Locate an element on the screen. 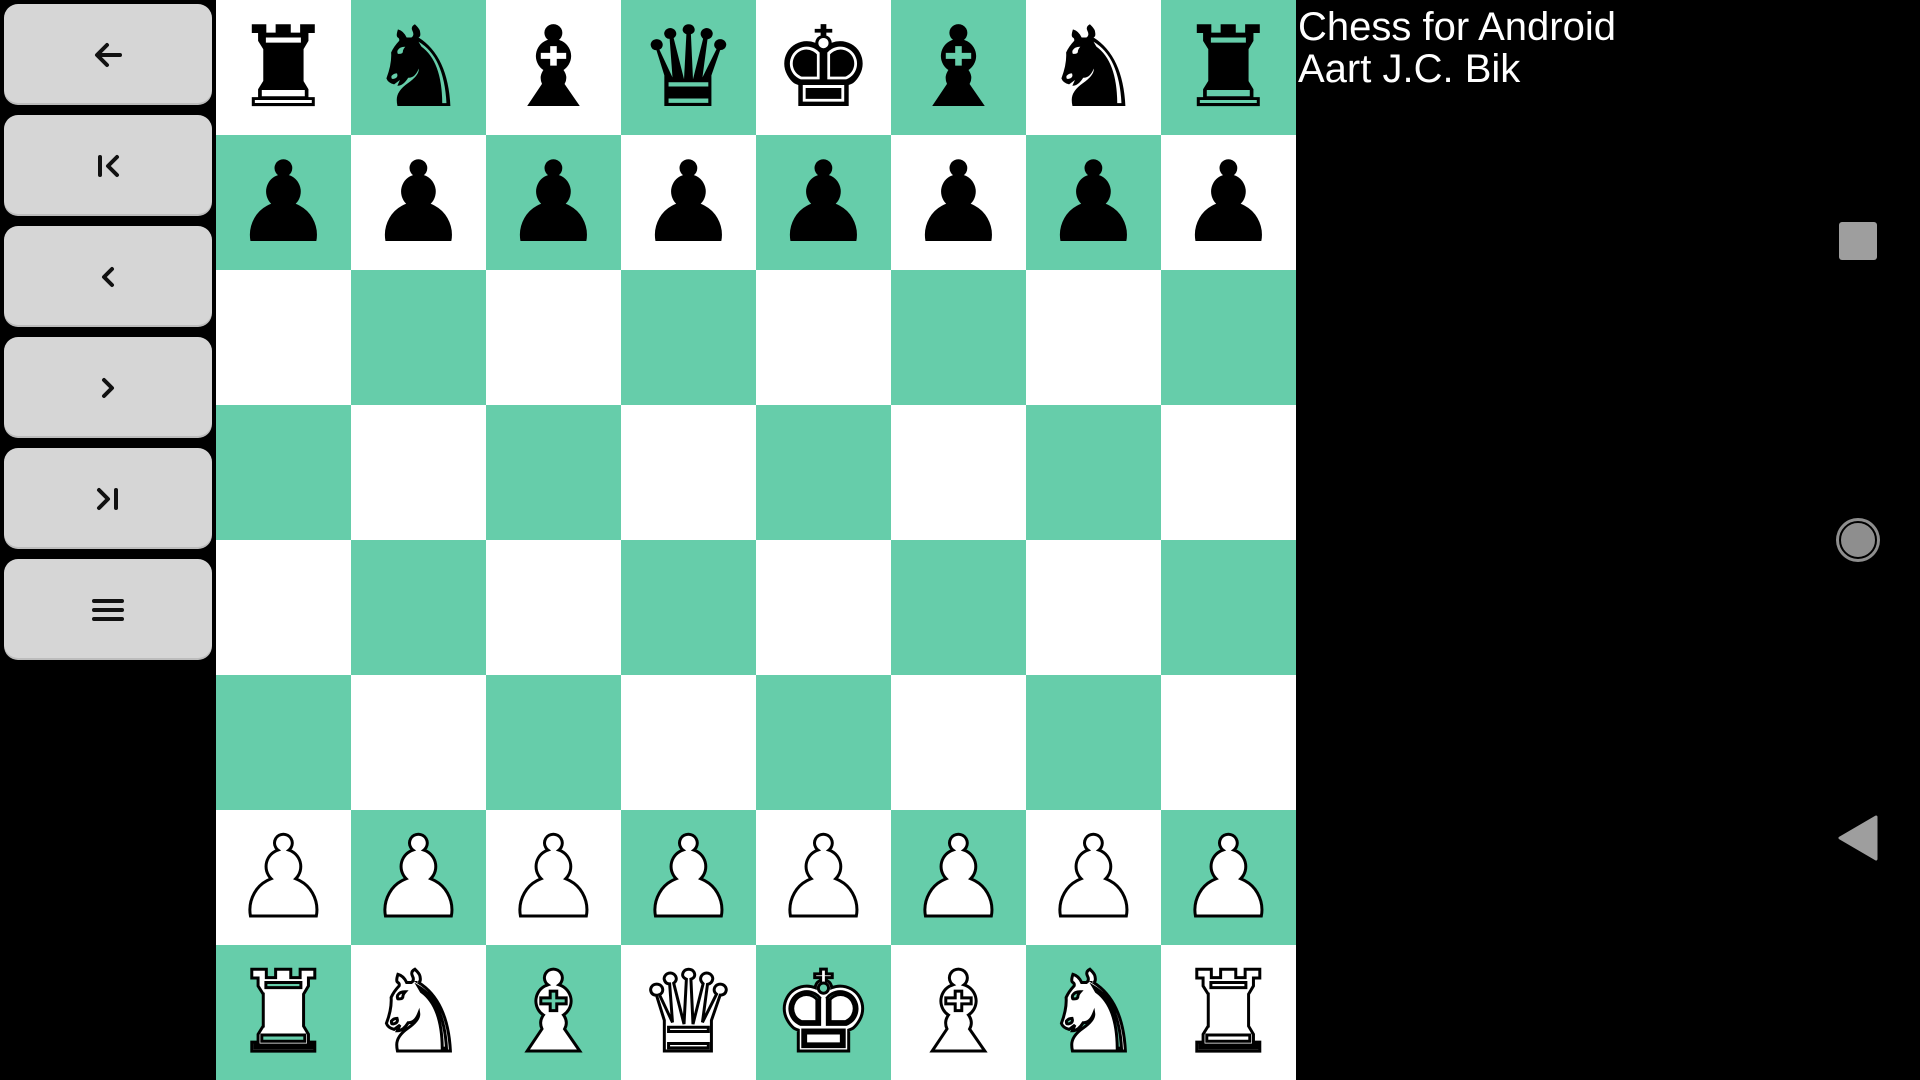  white-rook-h1: ♜ is located at coordinates (1228, 1012).